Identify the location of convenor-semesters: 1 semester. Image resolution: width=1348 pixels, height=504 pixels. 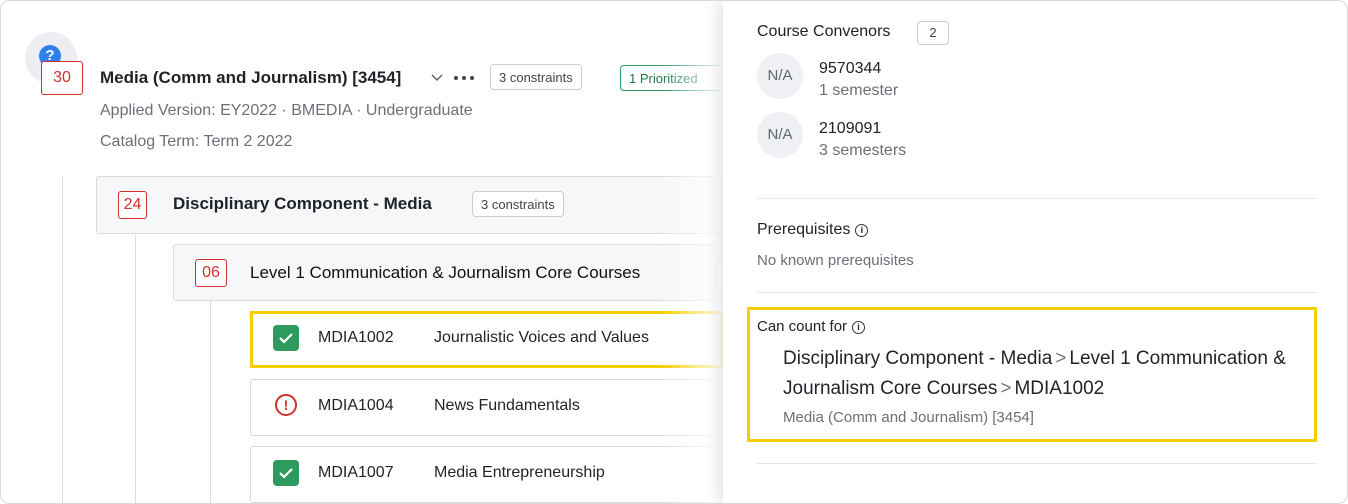
(859, 90).